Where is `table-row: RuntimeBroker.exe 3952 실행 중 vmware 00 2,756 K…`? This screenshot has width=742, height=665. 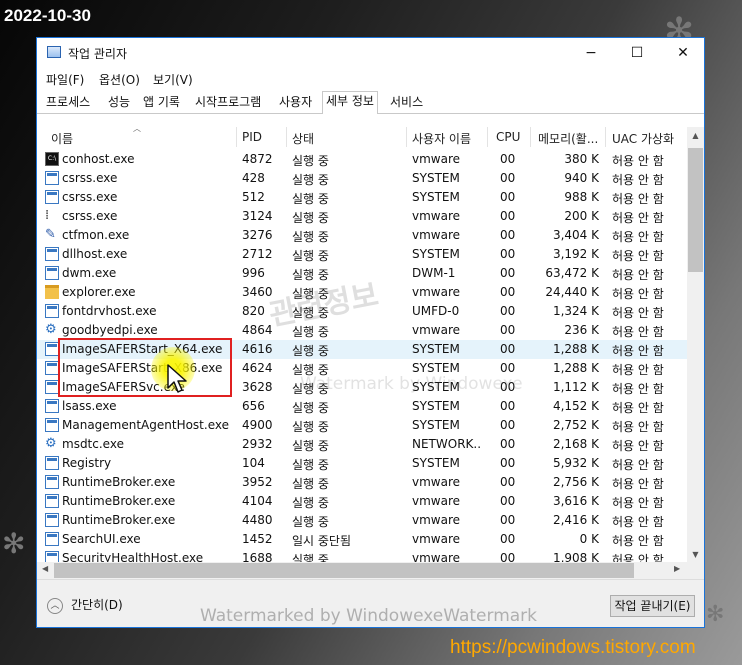 table-row: RuntimeBroker.exe 3952 실행 중 vmware 00 2,756 K… is located at coordinates (362, 482).